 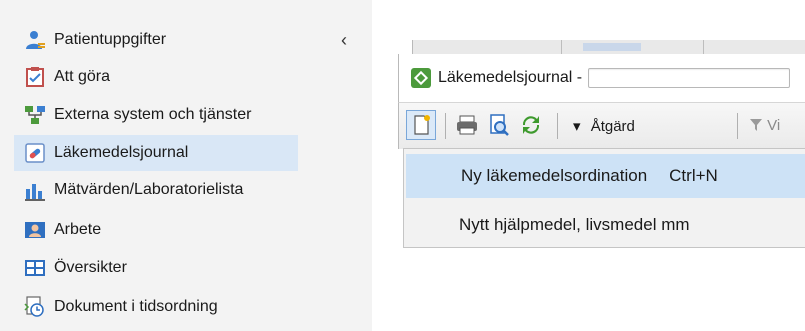 I want to click on print-preview-icon, so click(x=499, y=125).